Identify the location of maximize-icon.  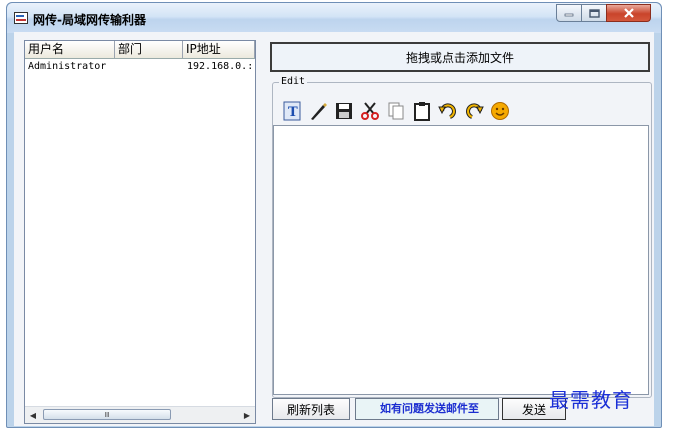
(594, 13).